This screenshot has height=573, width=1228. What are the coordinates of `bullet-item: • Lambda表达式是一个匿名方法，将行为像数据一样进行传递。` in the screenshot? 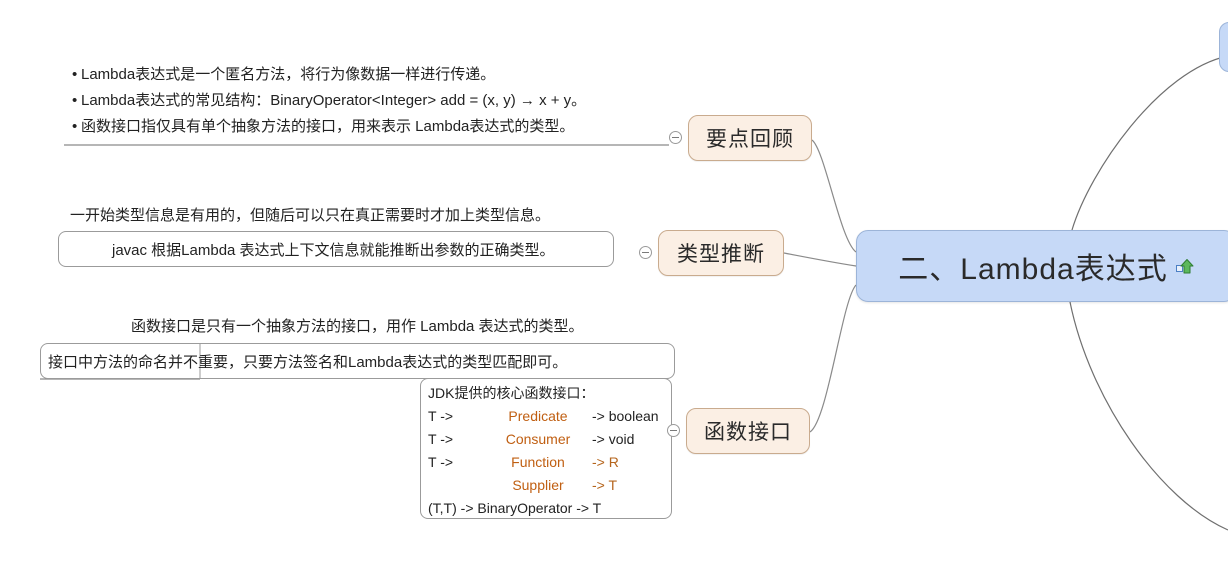 It's located at (329, 75).